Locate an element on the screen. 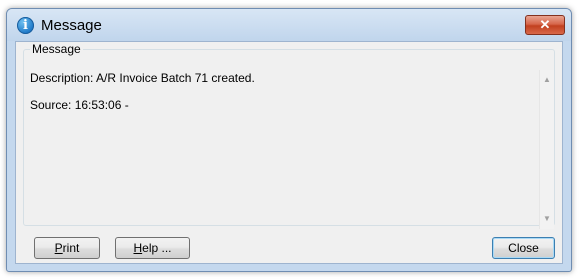 The width and height of the screenshot is (579, 280). close-button: Close is located at coordinates (523, 248).